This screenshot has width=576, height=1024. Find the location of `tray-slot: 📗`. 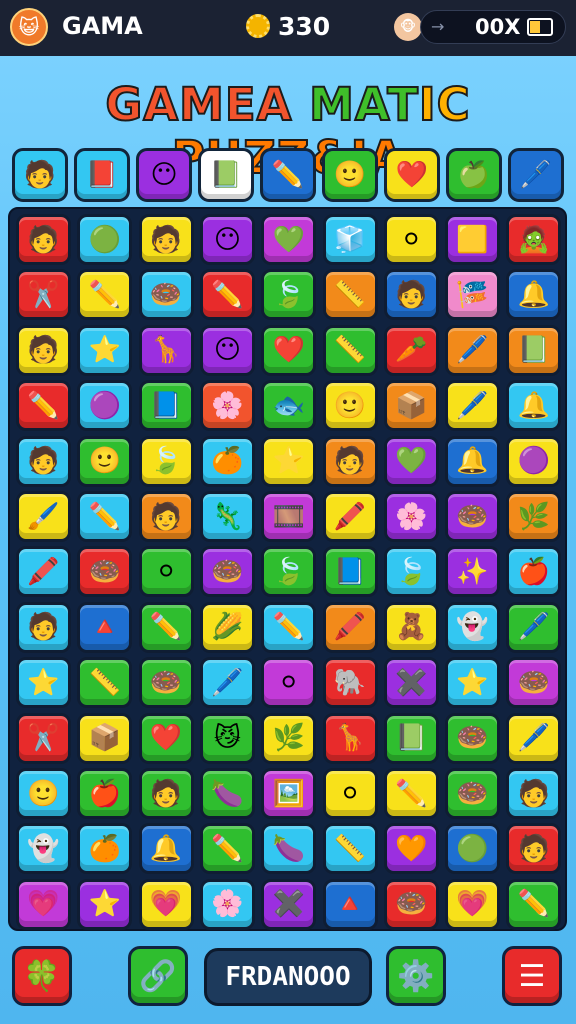

tray-slot: 📗 is located at coordinates (226, 175).